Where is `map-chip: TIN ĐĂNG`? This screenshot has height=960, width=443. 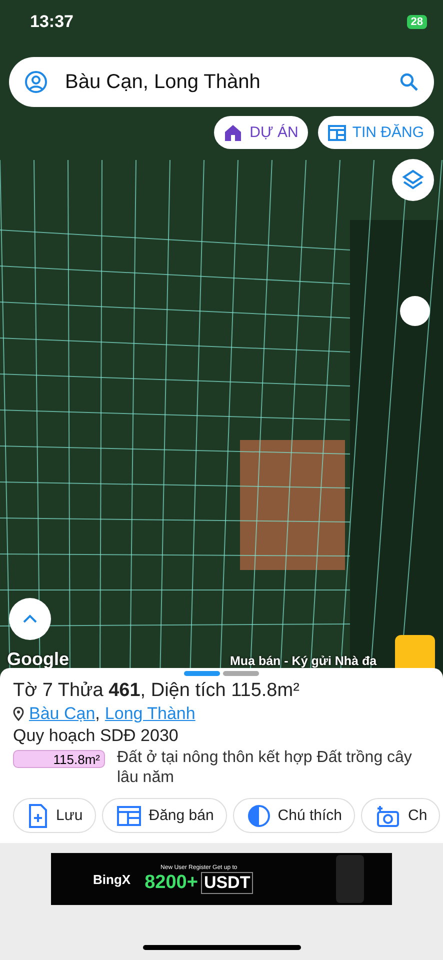 map-chip: TIN ĐĂNG is located at coordinates (376, 132).